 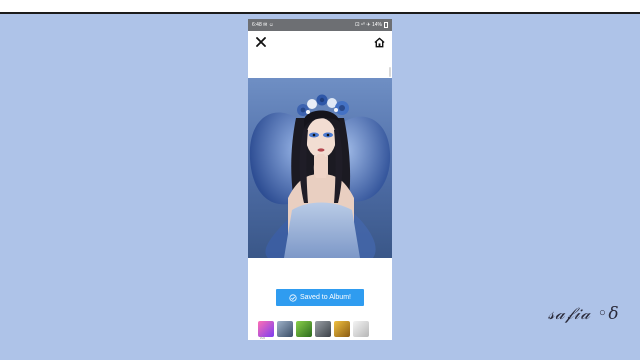 I want to click on app-bar, so click(x=320, y=42).